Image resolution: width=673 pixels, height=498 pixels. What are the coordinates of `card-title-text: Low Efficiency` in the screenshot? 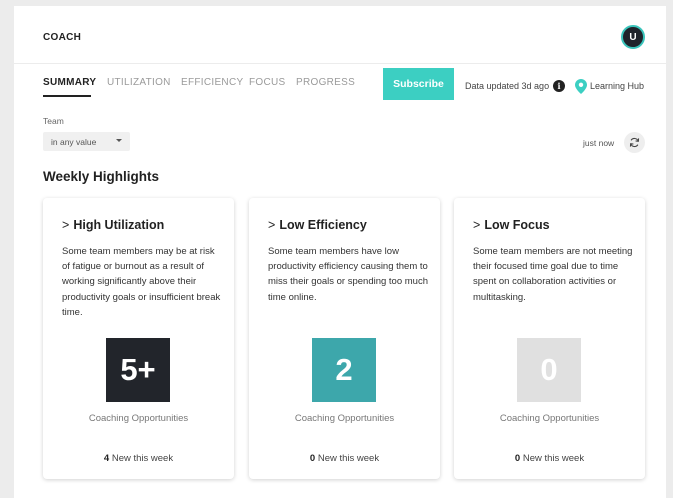 It's located at (323, 225).